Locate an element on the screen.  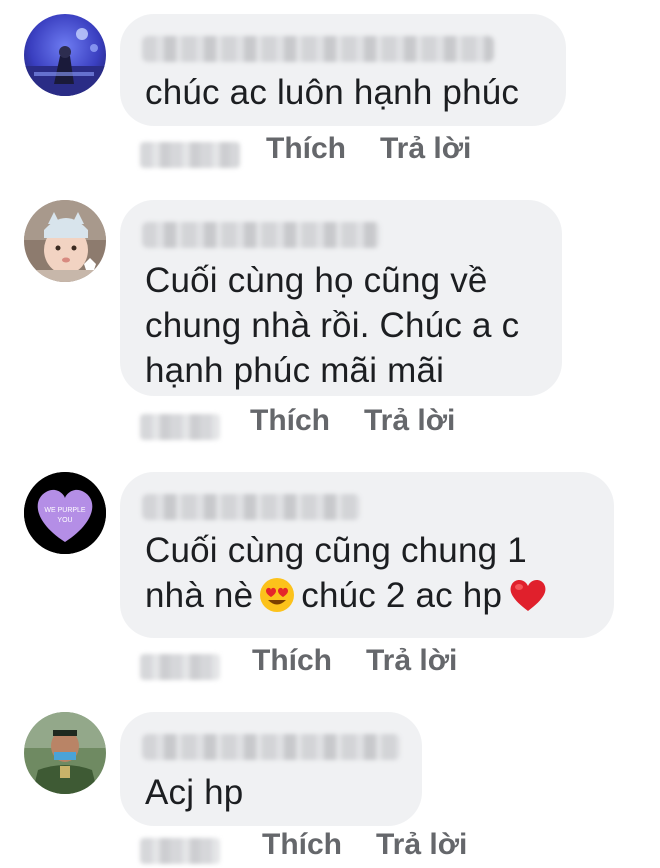
comment-bubble: Acj hp is located at coordinates (271, 769).